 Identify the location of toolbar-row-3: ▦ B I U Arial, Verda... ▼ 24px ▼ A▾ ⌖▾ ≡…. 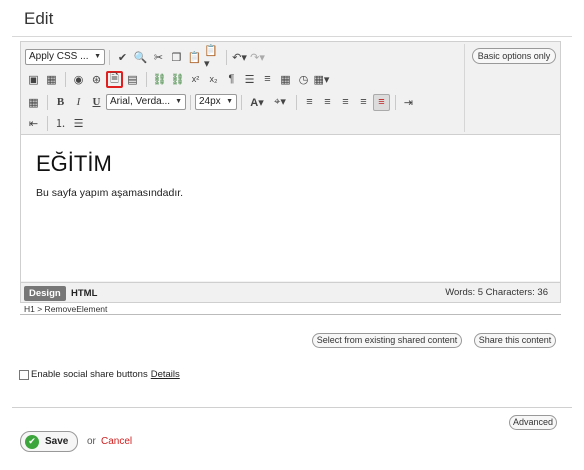
(221, 102).